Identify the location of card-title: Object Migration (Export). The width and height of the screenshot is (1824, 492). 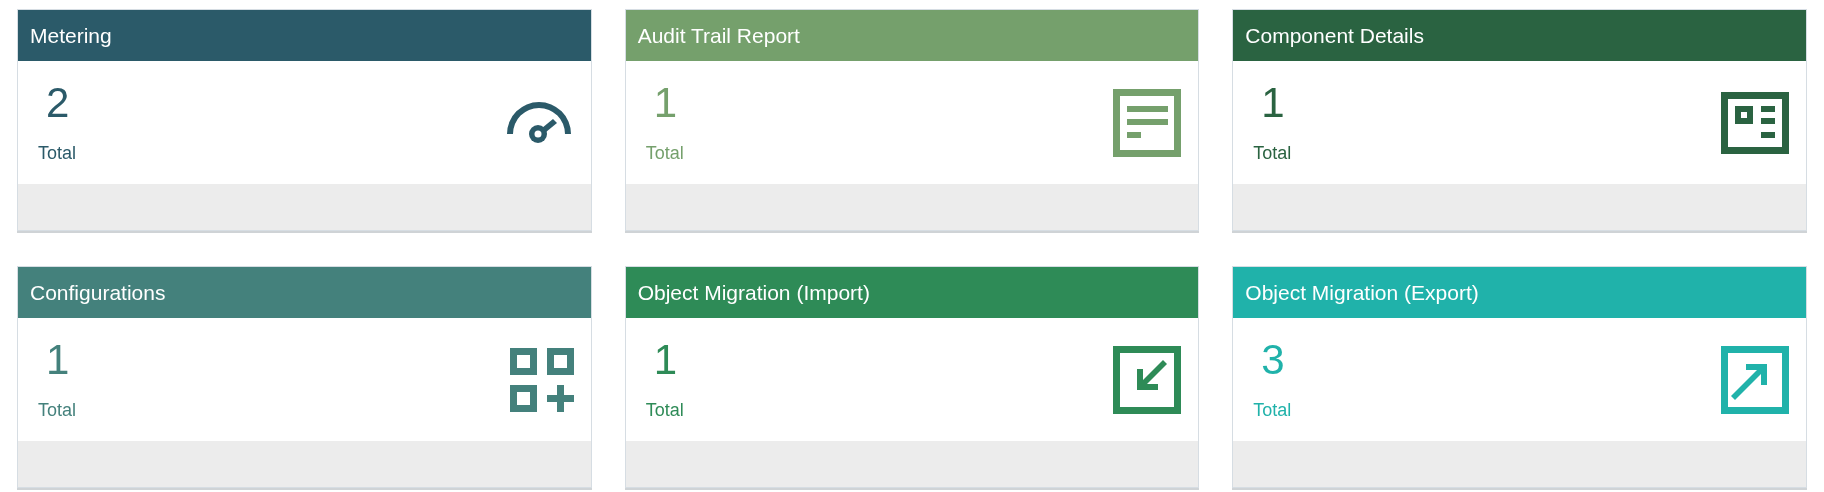
(1362, 292).